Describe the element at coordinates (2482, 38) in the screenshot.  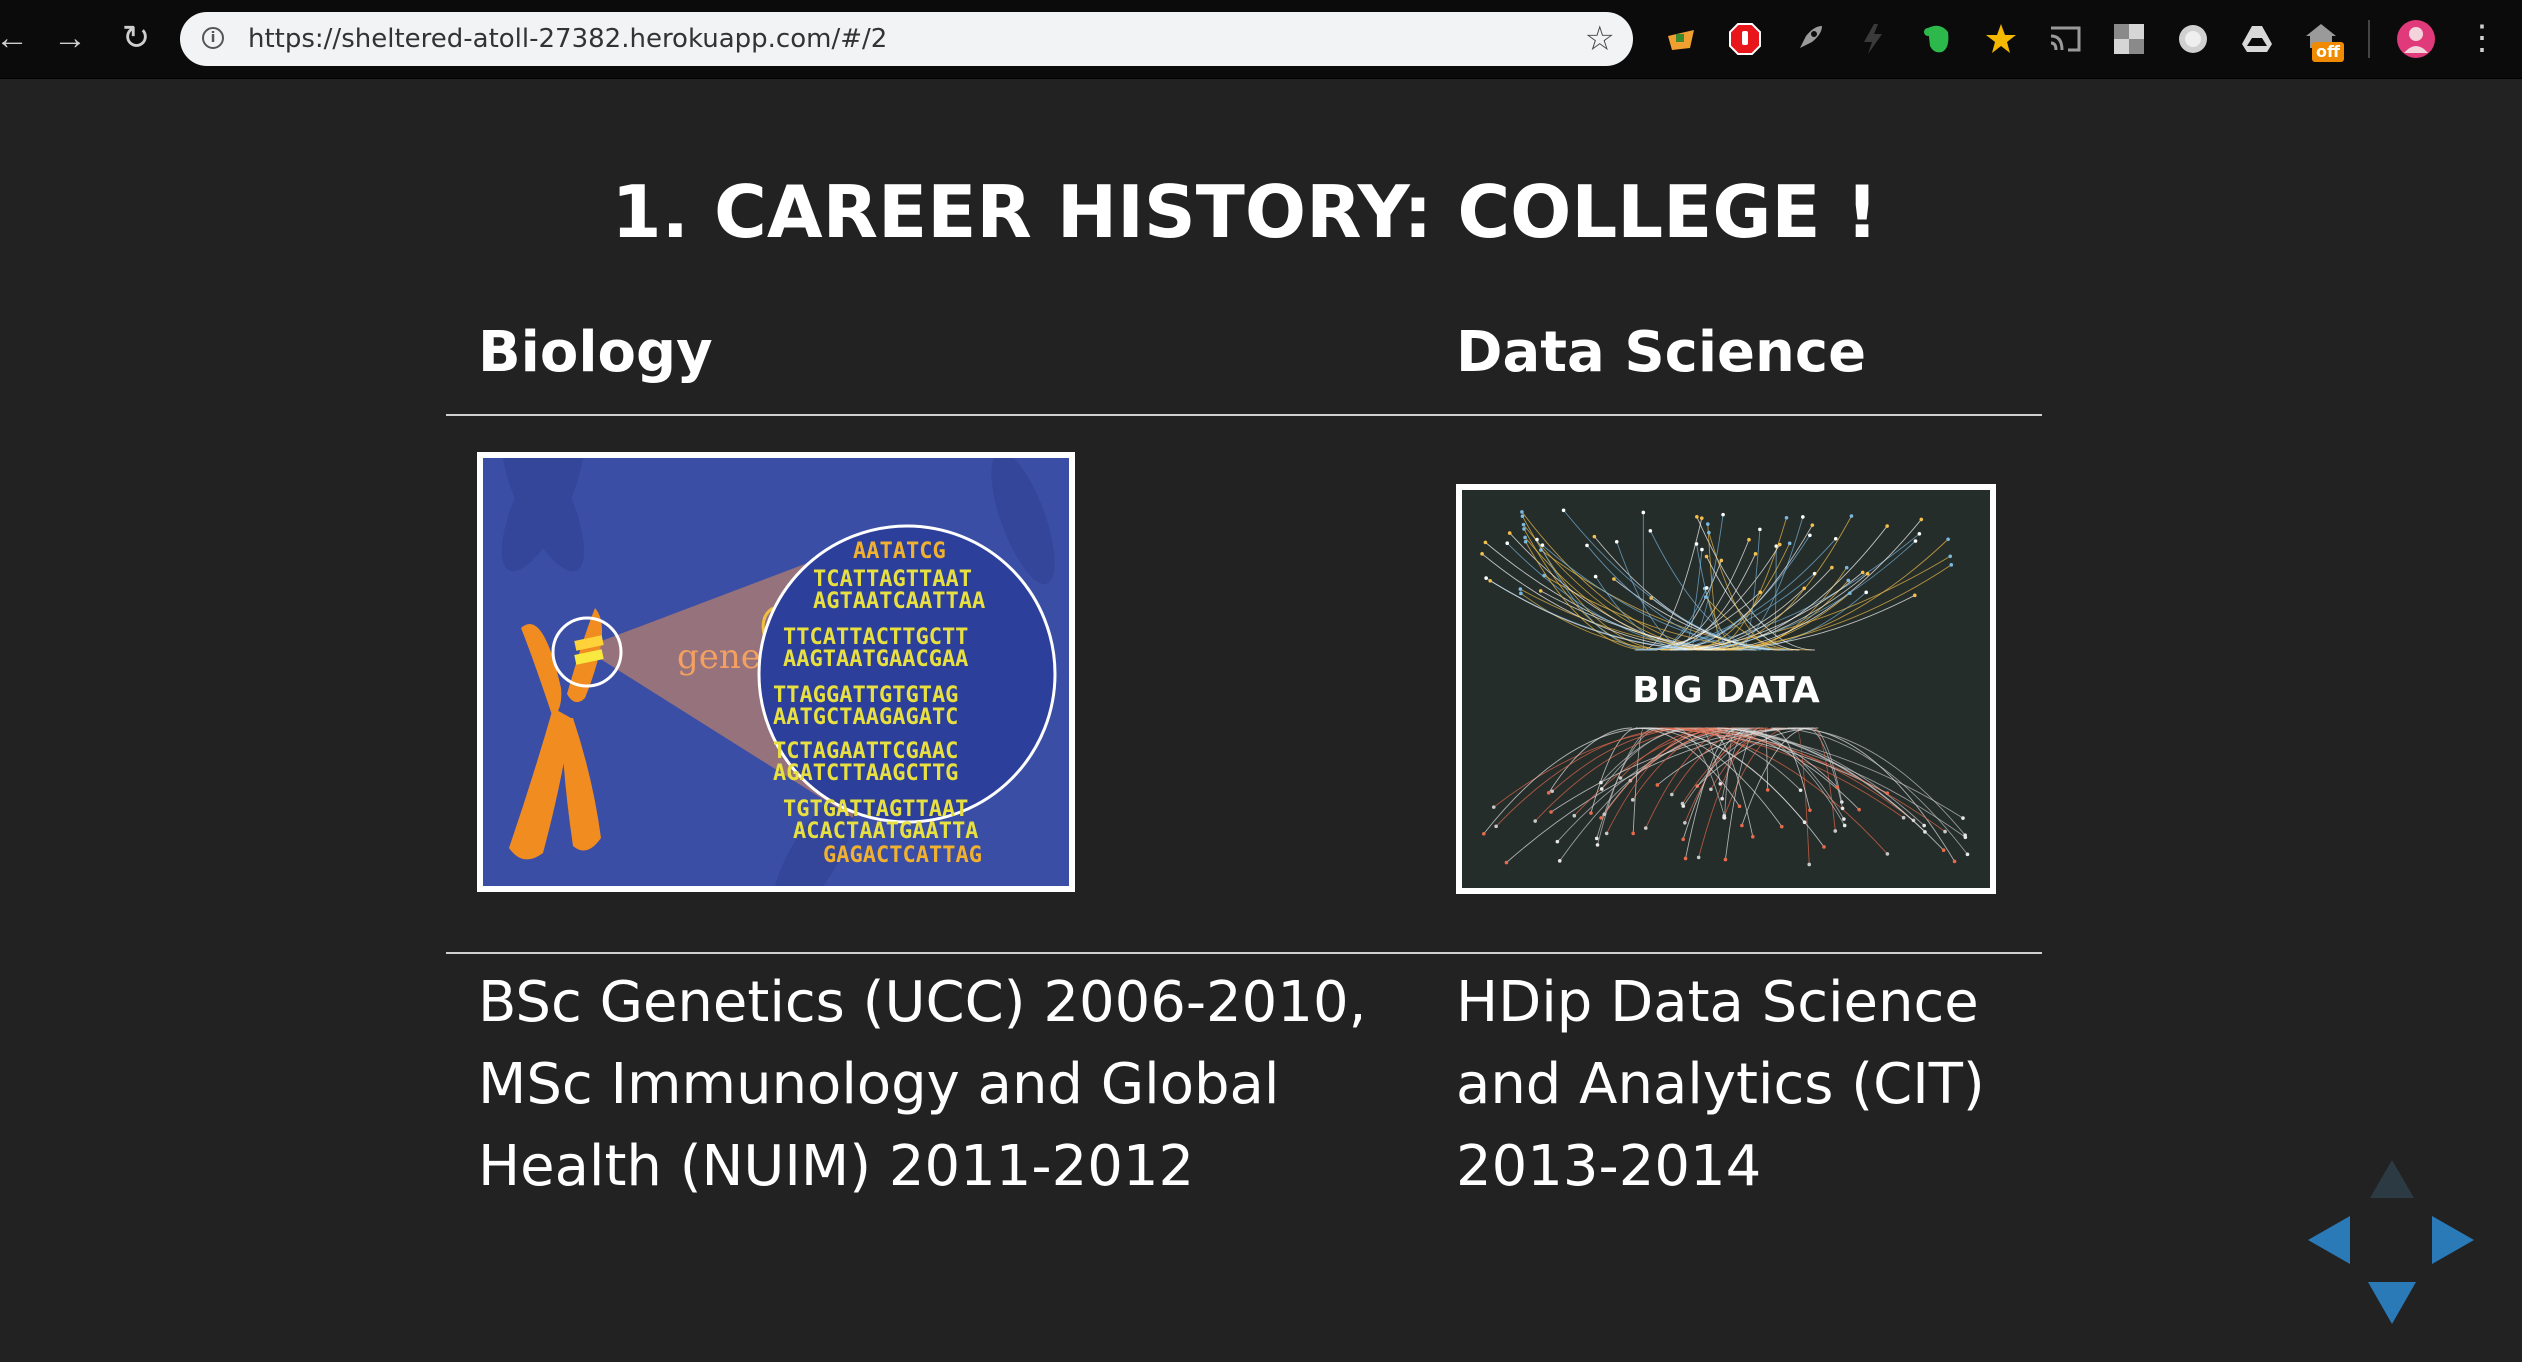
I see `browser-menu-icon: ⋮` at that location.